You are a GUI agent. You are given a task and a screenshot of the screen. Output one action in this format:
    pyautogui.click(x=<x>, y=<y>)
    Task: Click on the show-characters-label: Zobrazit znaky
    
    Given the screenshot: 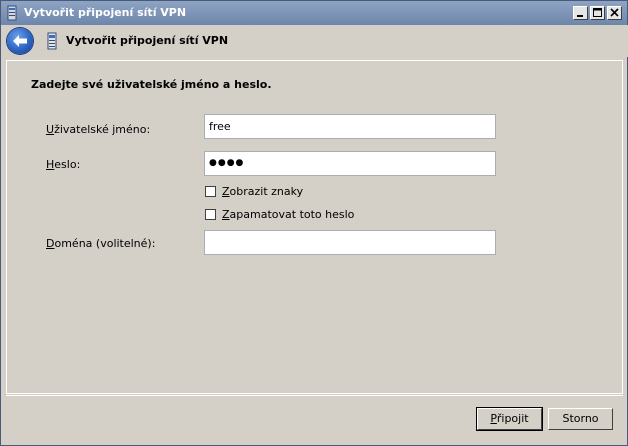 What is the action you would take?
    pyautogui.click(x=262, y=191)
    